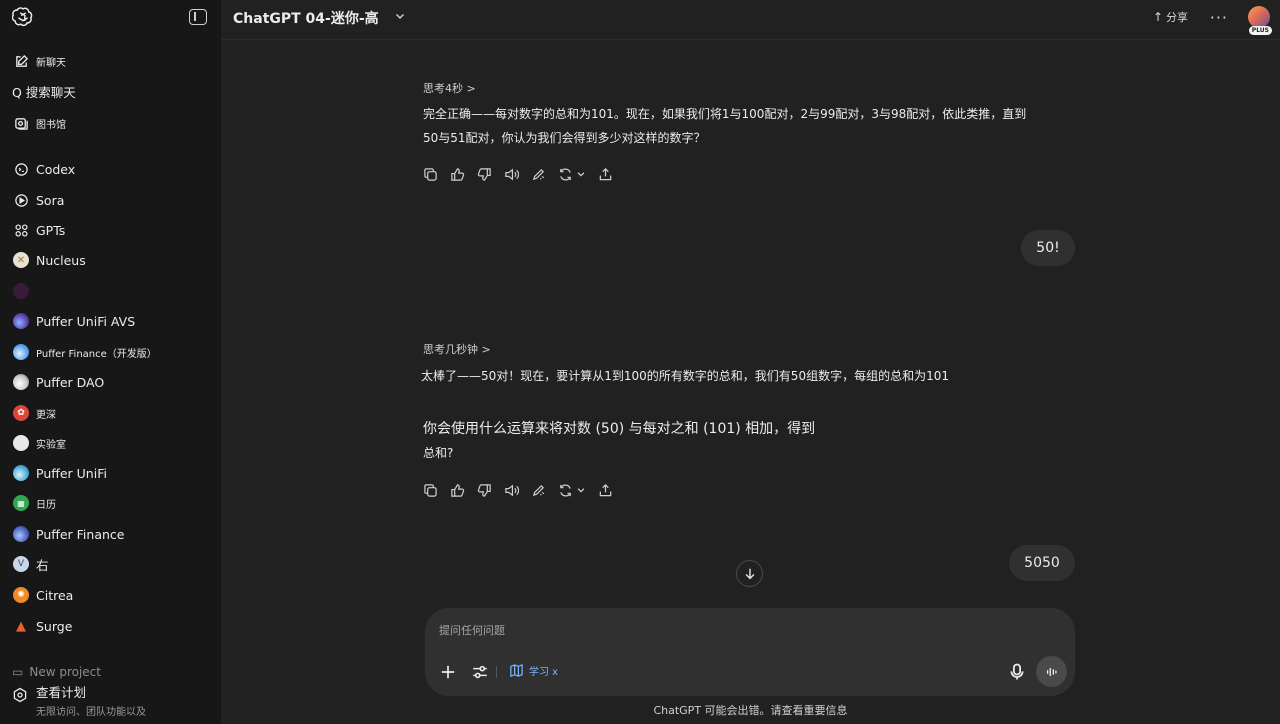 The width and height of the screenshot is (1280, 724). Describe the element at coordinates (23, 17) in the screenshot. I see `openai-logo-icon` at that location.